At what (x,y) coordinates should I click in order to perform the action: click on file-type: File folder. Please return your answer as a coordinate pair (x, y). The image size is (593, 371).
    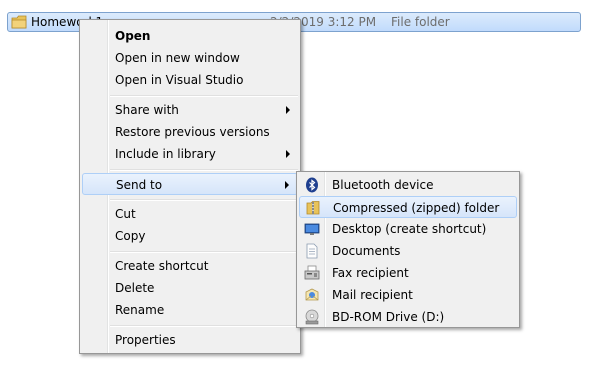
    Looking at the image, I should click on (420, 22).